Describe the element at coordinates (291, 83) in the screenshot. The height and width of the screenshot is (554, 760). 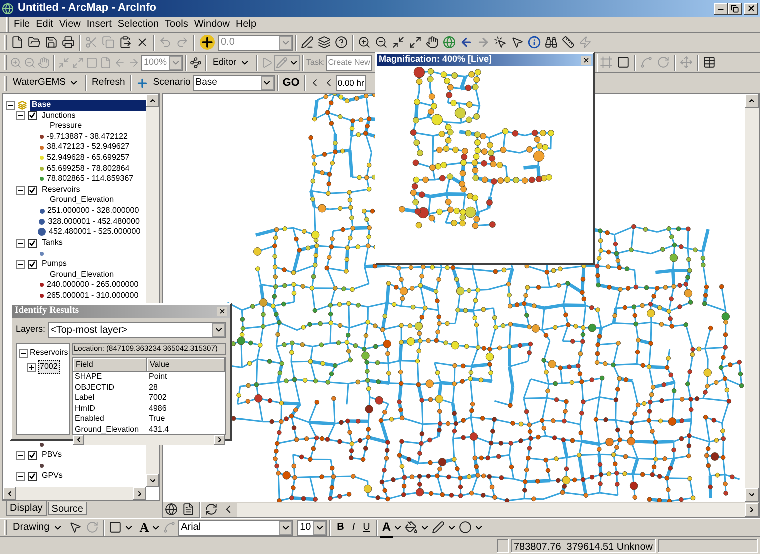
I see `go-button: GO` at that location.